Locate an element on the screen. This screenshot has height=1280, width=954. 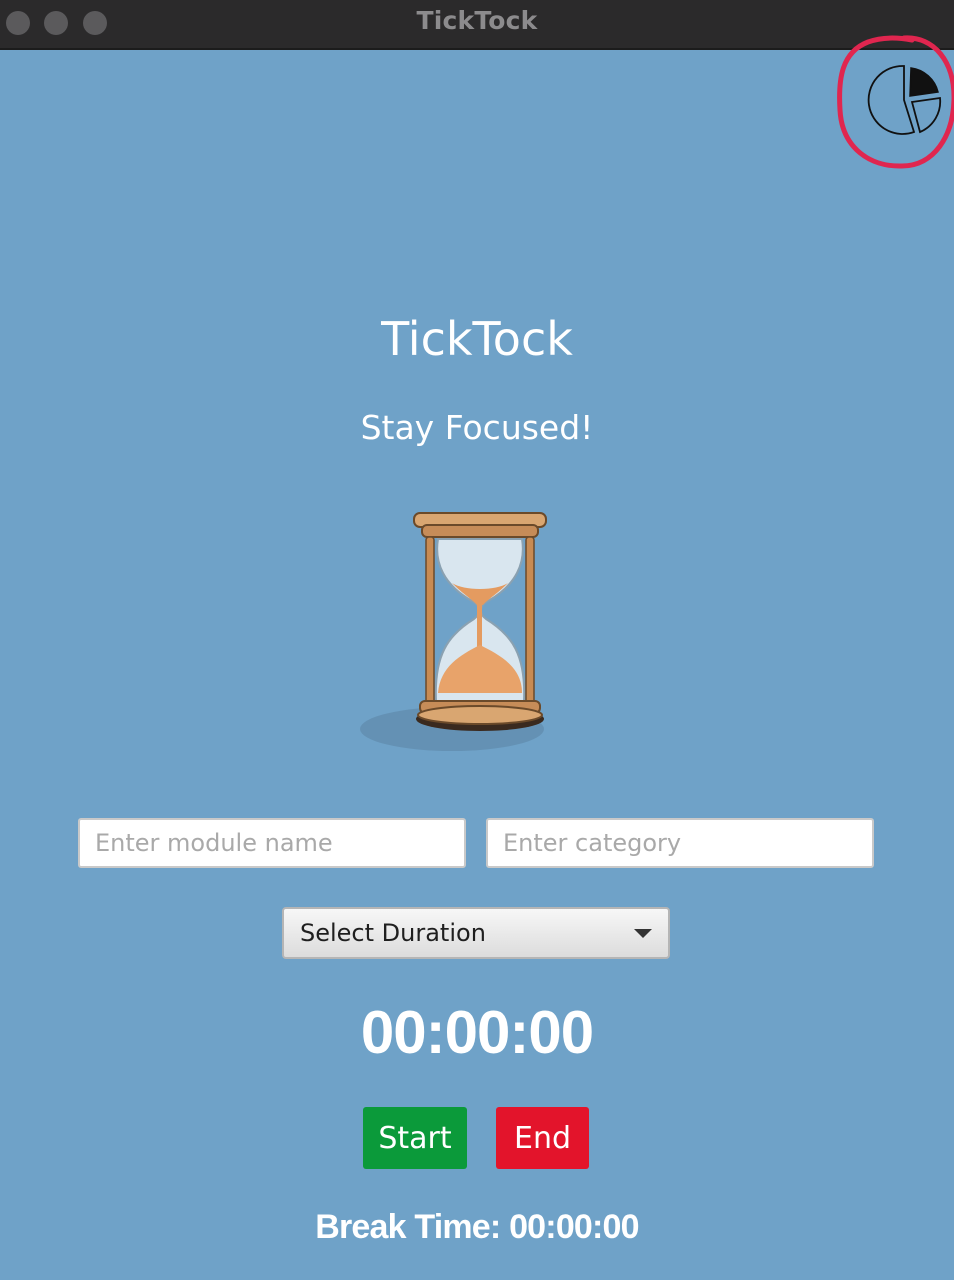
start-button: Start is located at coordinates (415, 1138).